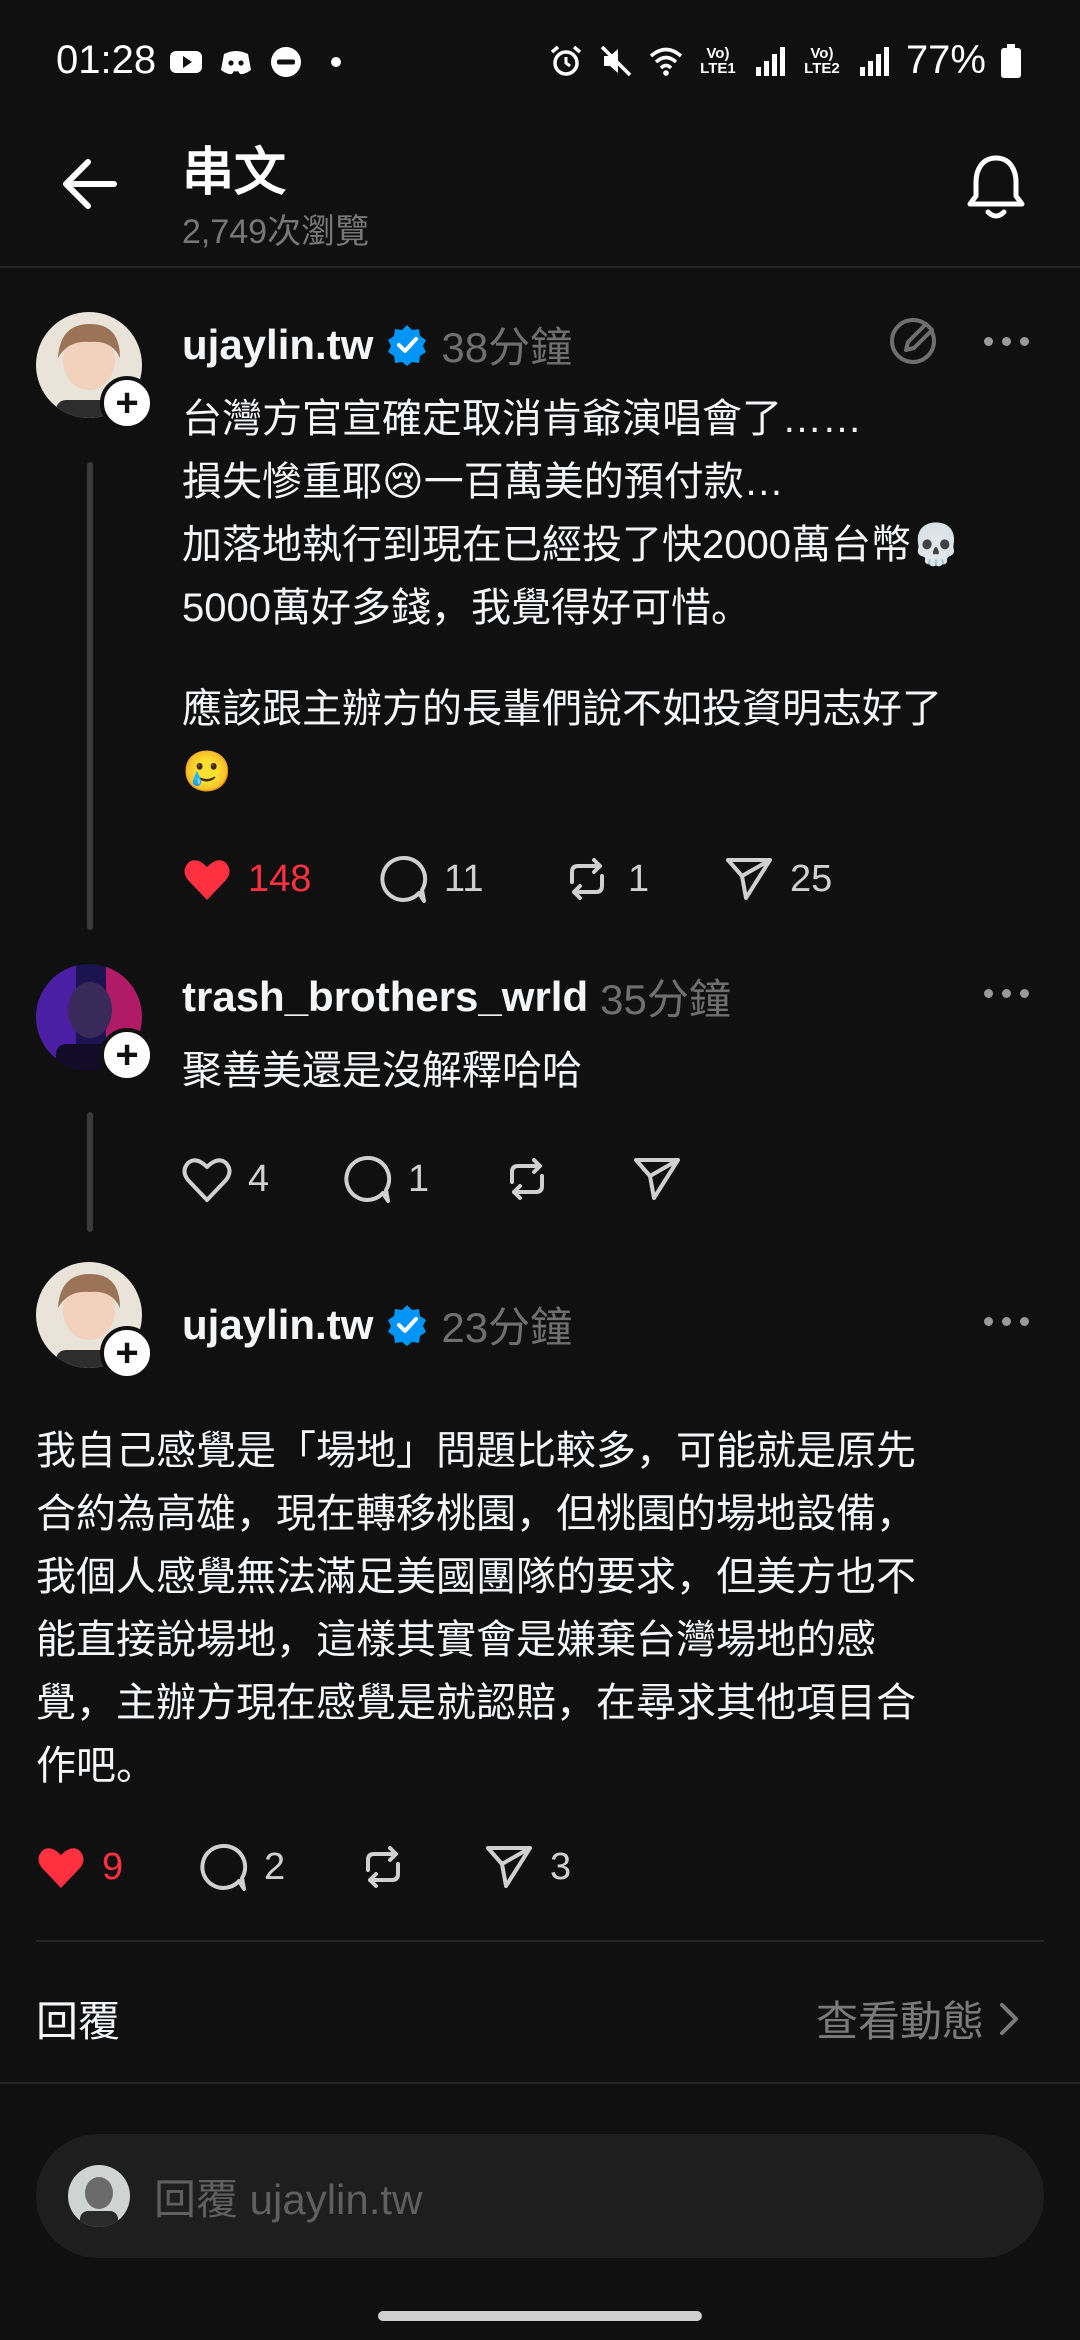 This screenshot has width=1080, height=2340. What do you see at coordinates (561, 1866) in the screenshot?
I see `share-count: 3` at bounding box center [561, 1866].